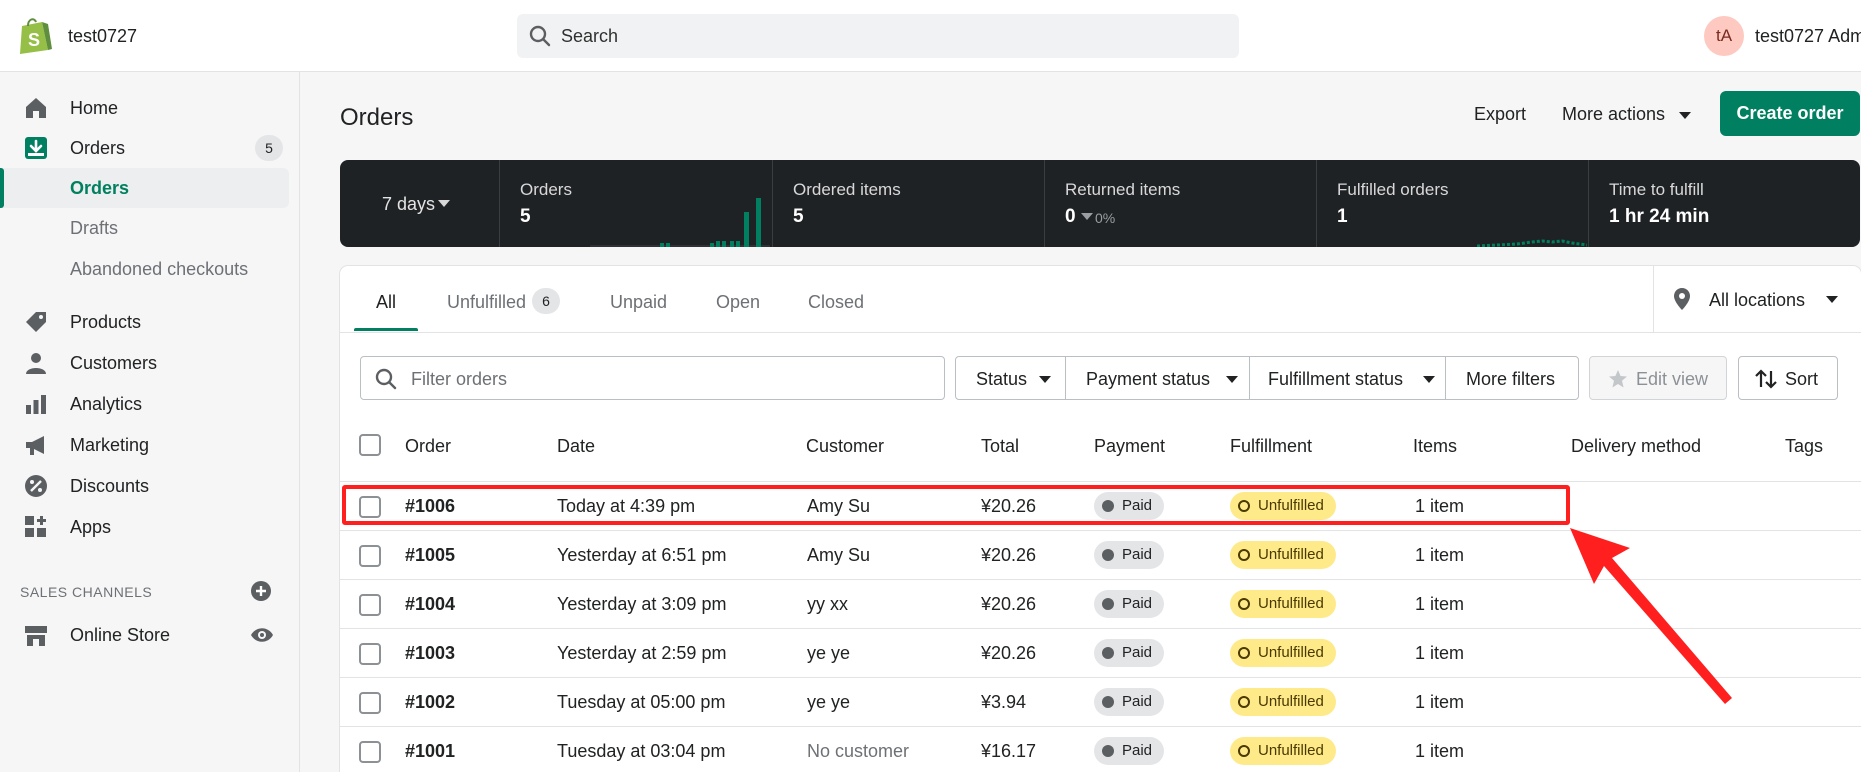 The width and height of the screenshot is (1861, 772). What do you see at coordinates (636, 203) in the screenshot?
I see `stat-orders: Orders 5` at bounding box center [636, 203].